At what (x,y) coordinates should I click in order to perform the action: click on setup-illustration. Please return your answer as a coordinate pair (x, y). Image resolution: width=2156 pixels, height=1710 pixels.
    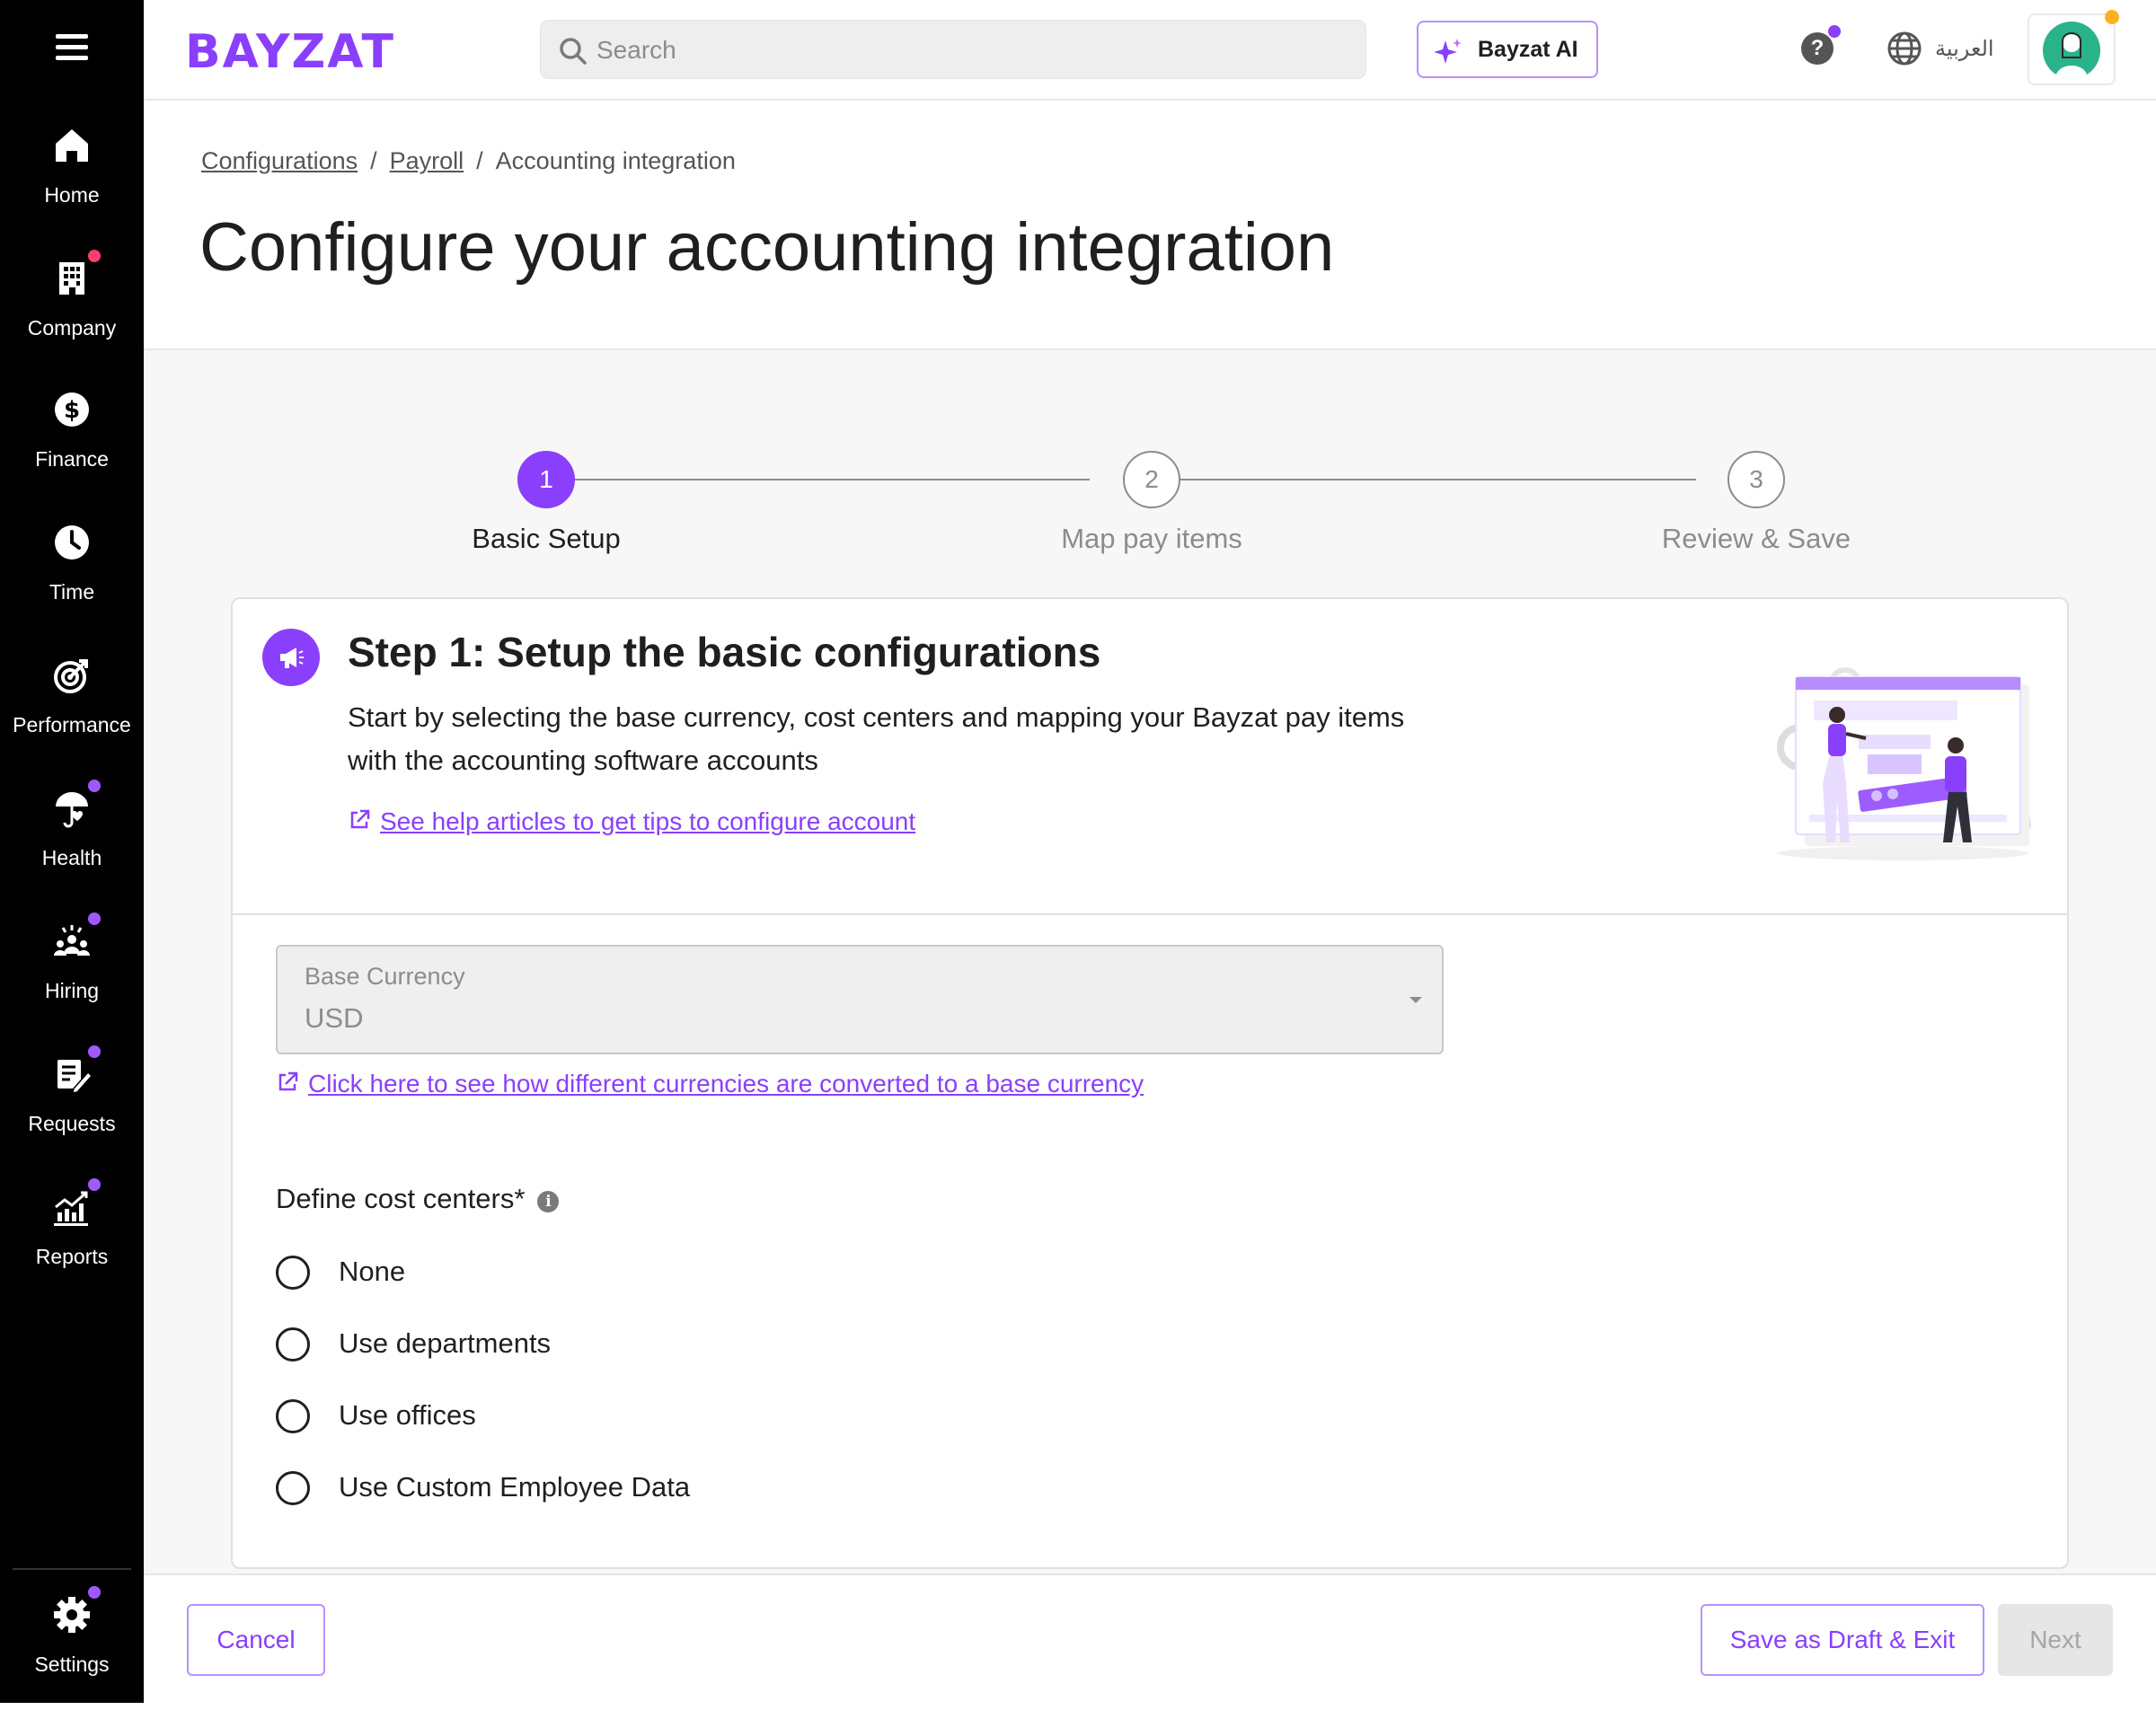
    Looking at the image, I should click on (1904, 763).